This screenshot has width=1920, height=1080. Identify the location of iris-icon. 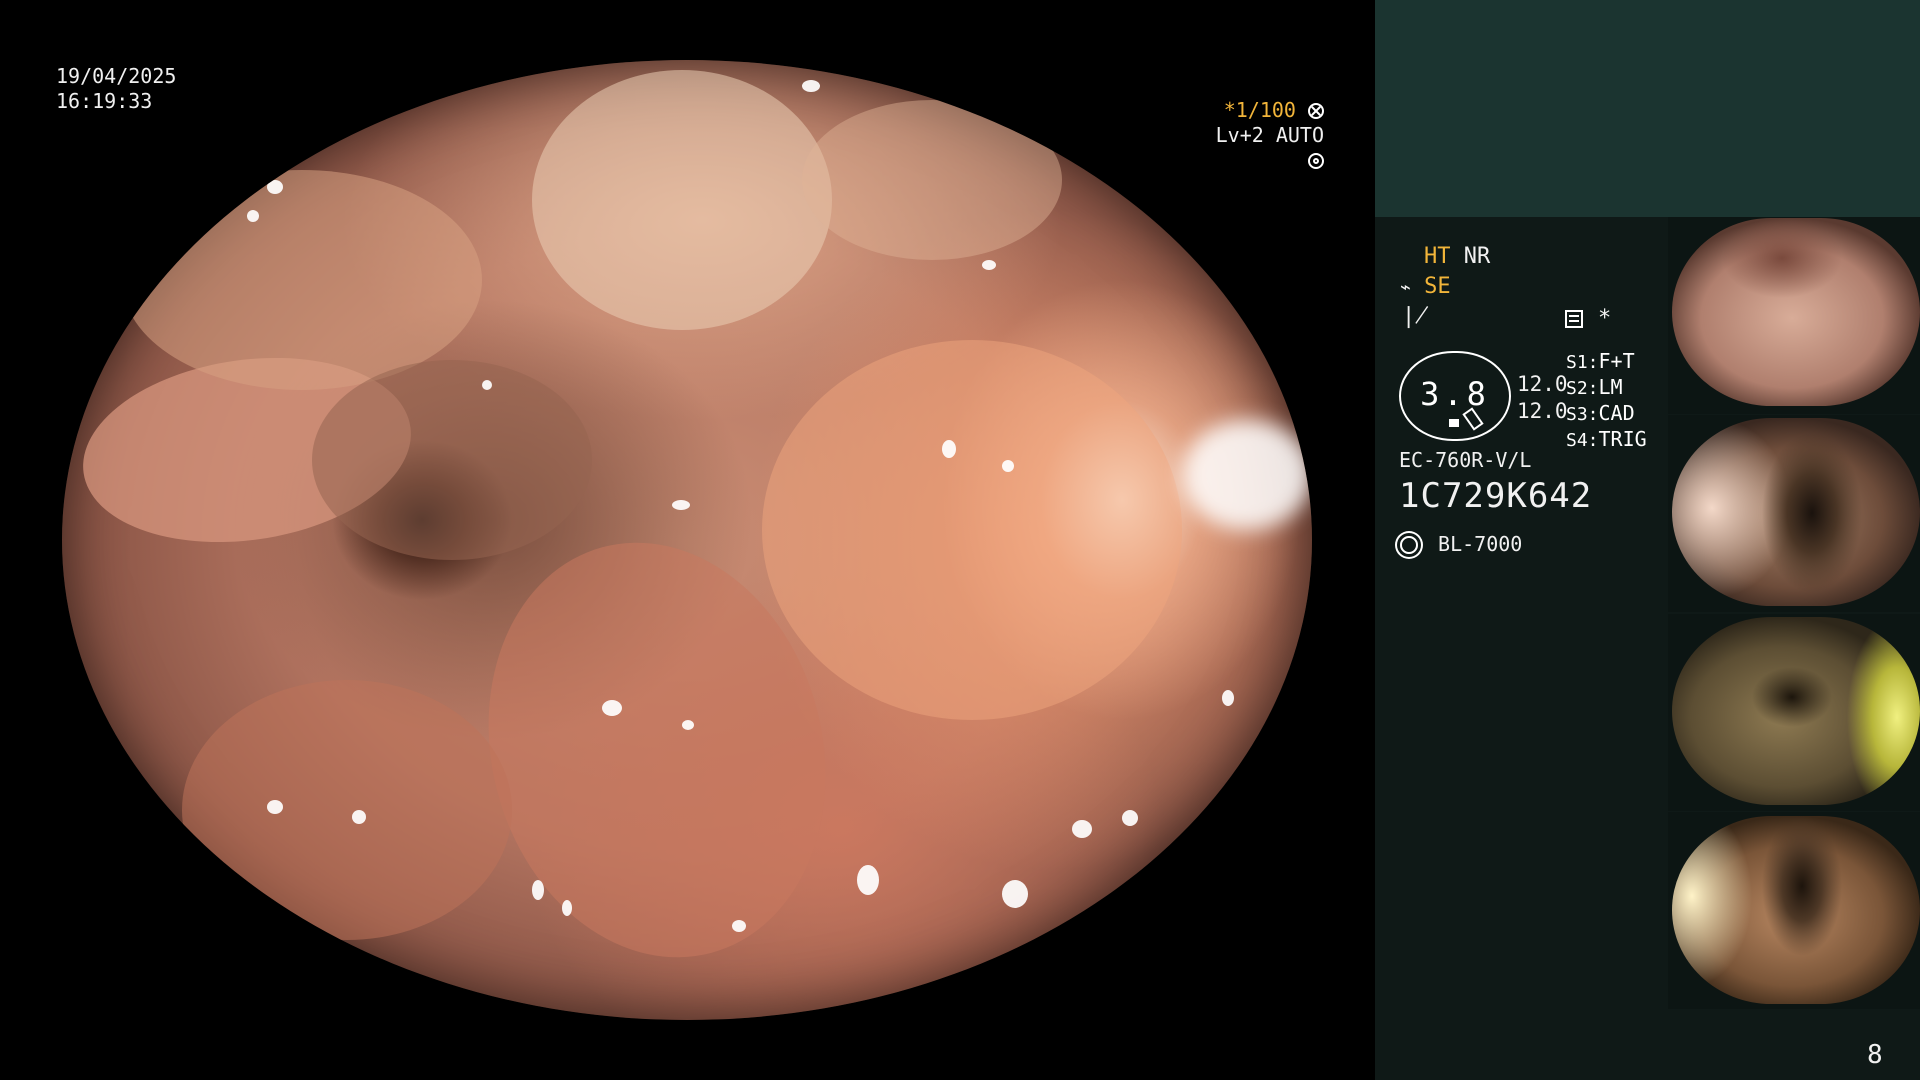
(1316, 161).